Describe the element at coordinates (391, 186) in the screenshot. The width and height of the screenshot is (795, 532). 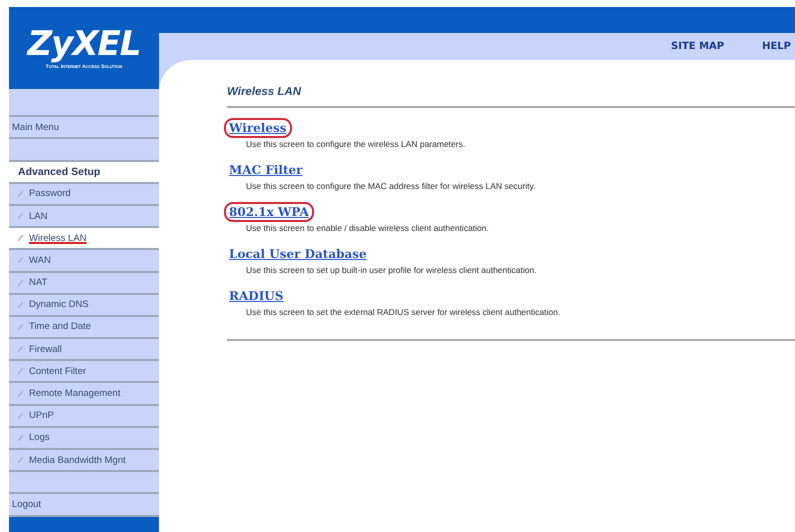
I see `link-description: Use this screen to configure the MAC address filter for wireless LAN security.` at that location.